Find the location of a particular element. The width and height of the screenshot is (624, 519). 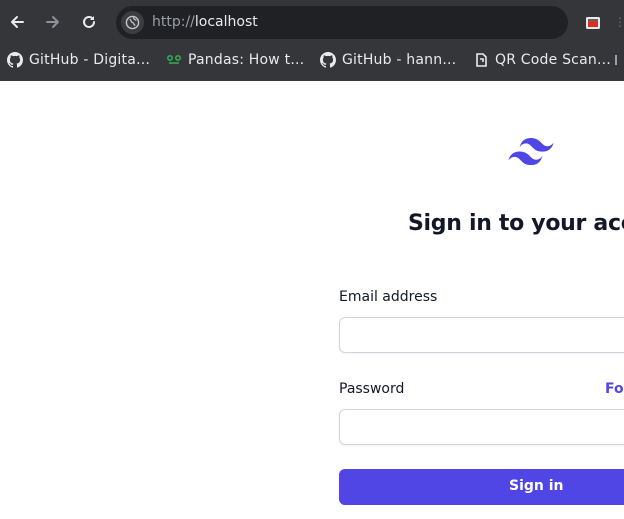

extension-button is located at coordinates (593, 23).